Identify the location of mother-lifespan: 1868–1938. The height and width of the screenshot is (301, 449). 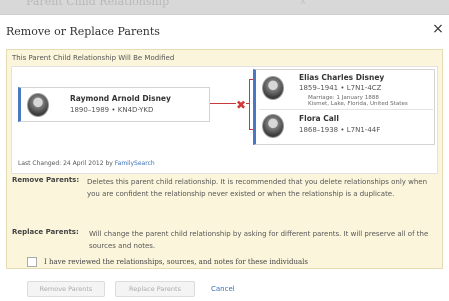
(319, 130).